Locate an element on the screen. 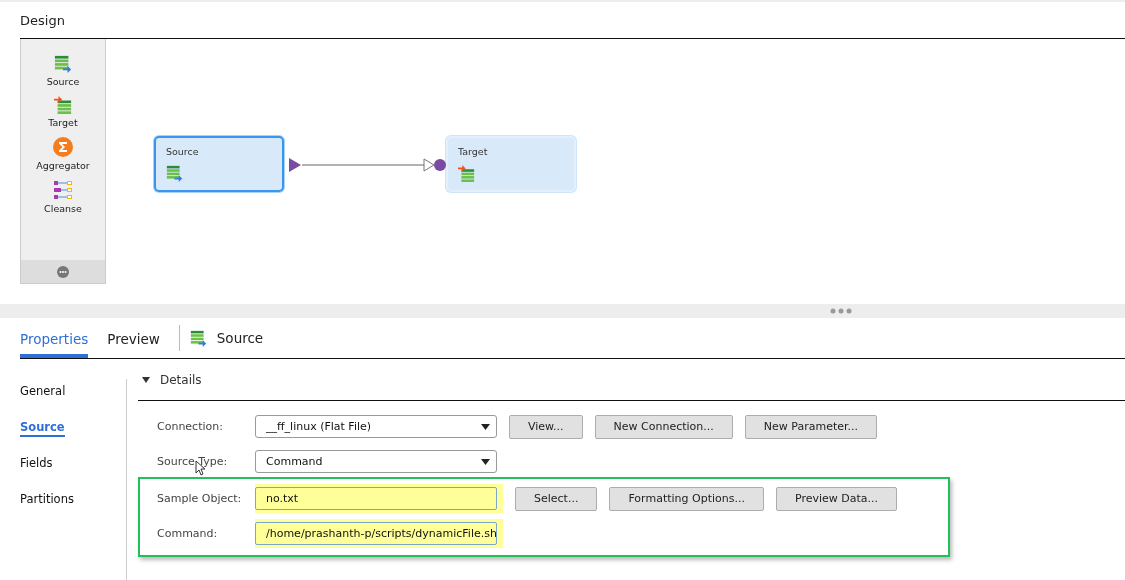 Image resolution: width=1125 pixels, height=580 pixels. palette-item: Target is located at coordinates (63, 122).